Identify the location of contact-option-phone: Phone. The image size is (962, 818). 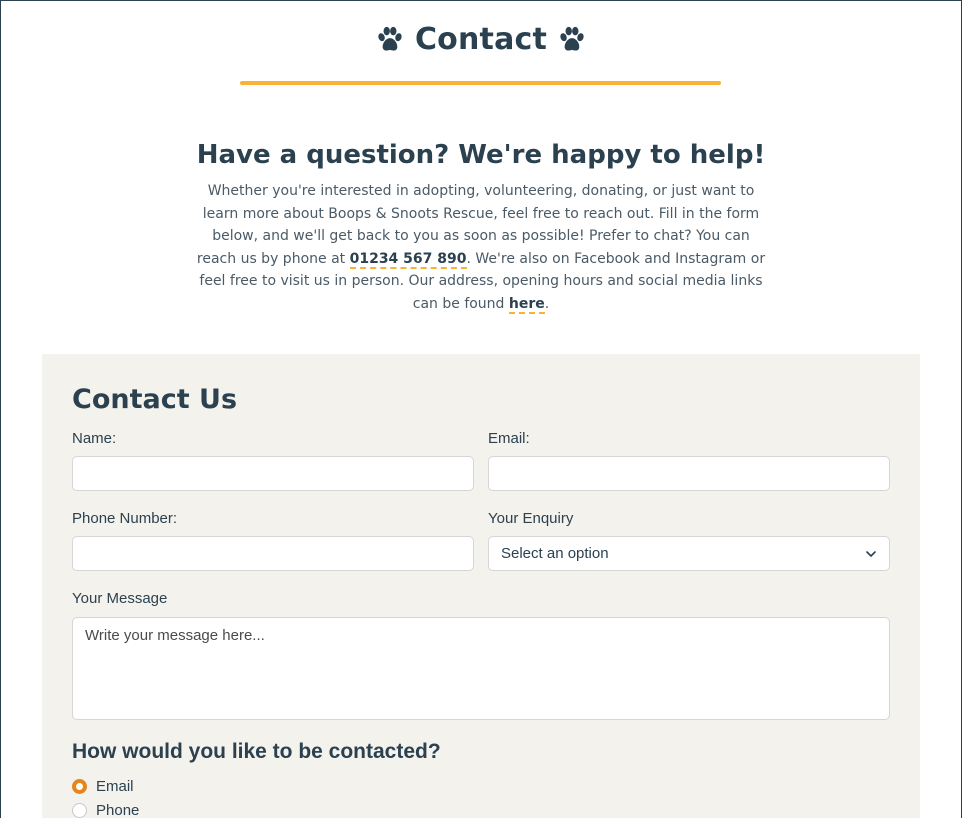
(105, 810).